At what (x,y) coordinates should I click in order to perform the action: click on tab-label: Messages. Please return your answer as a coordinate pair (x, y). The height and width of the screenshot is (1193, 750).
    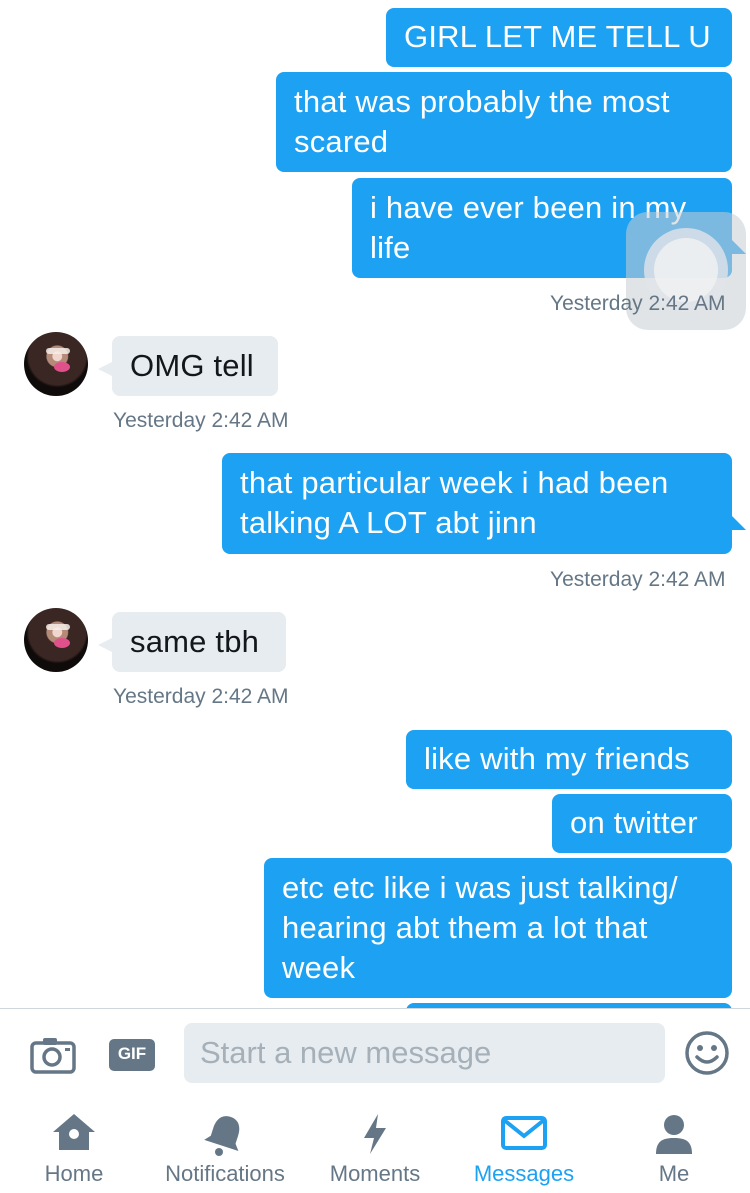
    Looking at the image, I should click on (524, 1173).